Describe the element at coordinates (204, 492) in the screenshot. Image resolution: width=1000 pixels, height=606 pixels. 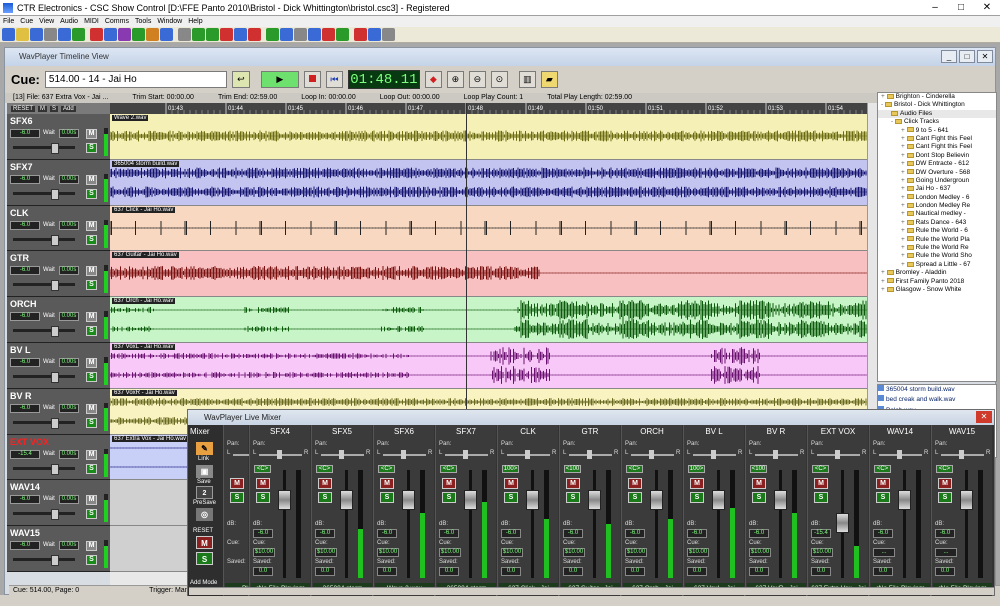
I see `save-slot: 2` at that location.